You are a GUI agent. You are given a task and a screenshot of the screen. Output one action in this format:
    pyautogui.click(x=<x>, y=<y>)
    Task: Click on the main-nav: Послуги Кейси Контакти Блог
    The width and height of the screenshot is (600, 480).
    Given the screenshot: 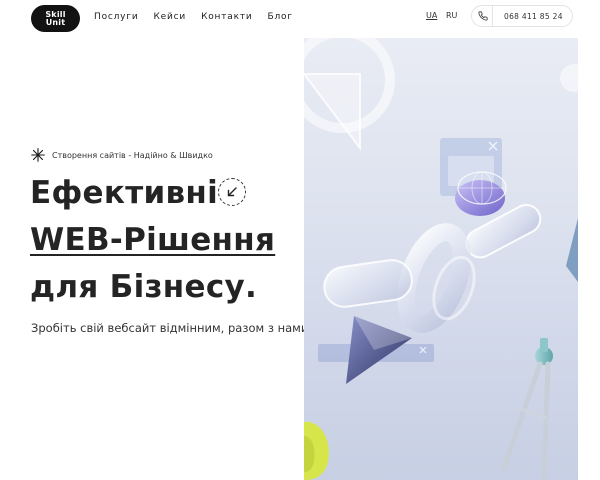 What is the action you would take?
    pyautogui.click(x=201, y=17)
    